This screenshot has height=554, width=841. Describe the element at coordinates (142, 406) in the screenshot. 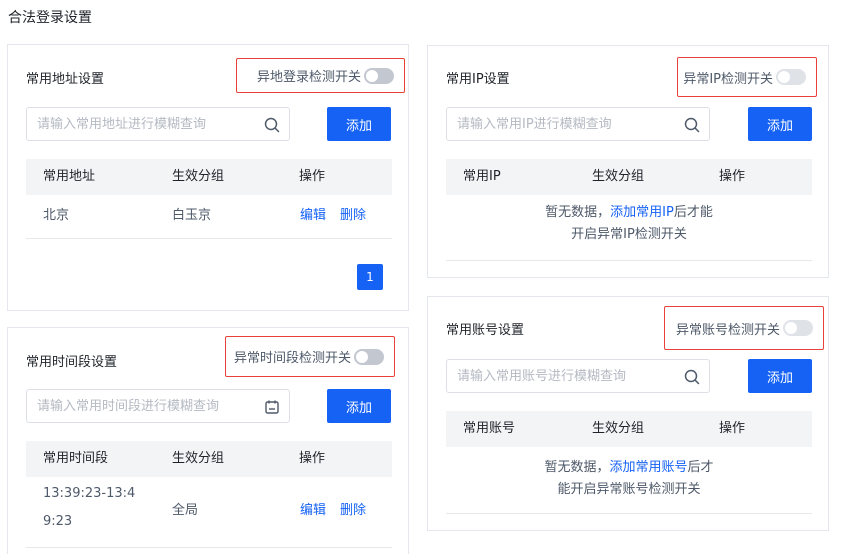

I see `time-search-input` at that location.